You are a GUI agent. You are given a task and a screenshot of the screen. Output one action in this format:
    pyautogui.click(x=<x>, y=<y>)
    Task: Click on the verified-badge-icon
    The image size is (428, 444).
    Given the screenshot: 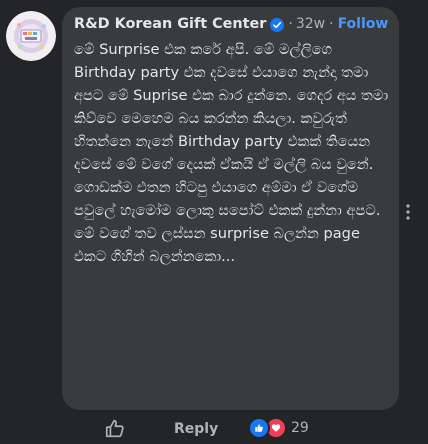 What is the action you would take?
    pyautogui.click(x=277, y=24)
    